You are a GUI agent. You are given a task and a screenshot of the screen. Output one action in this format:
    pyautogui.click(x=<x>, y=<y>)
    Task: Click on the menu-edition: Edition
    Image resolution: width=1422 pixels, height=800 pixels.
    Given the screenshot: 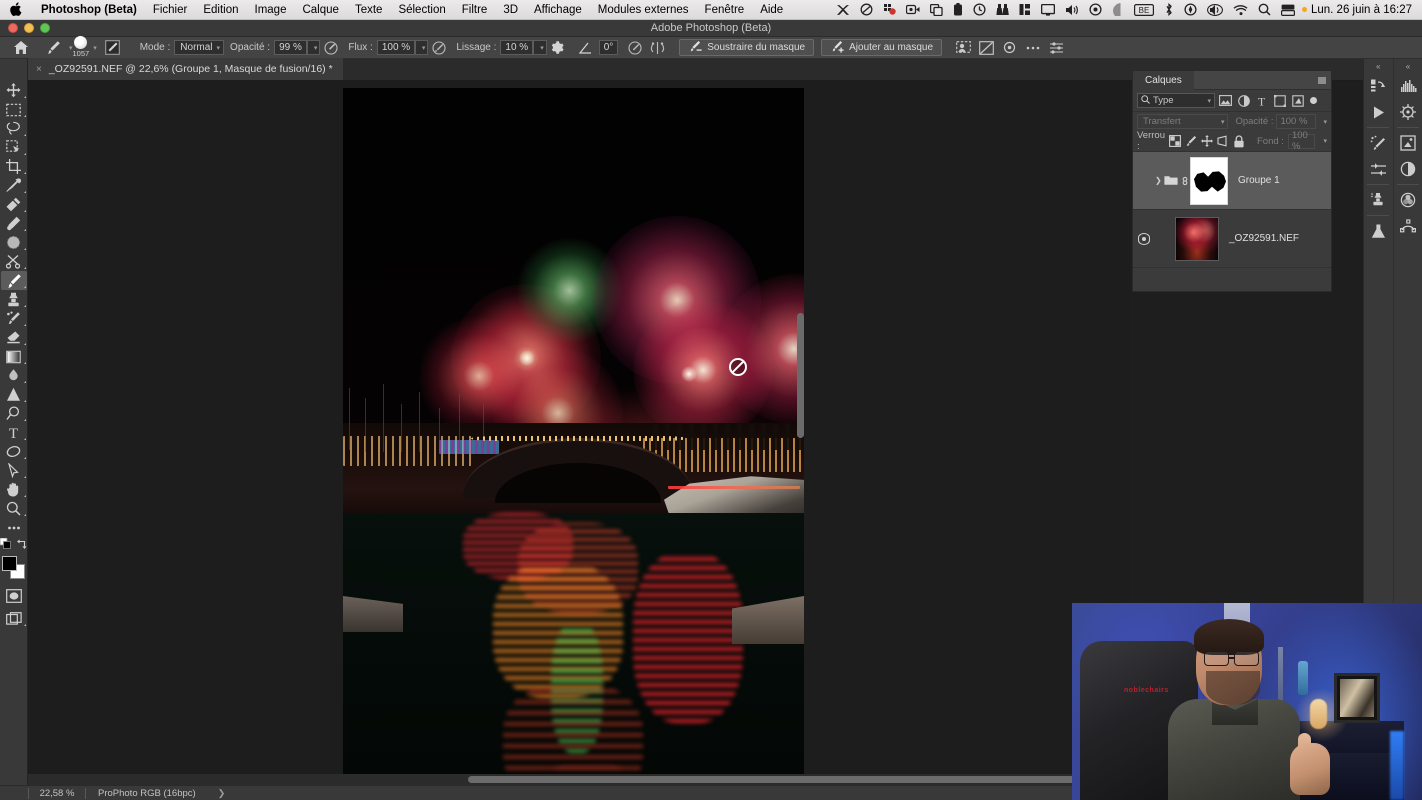 What is the action you would take?
    pyautogui.click(x=220, y=10)
    